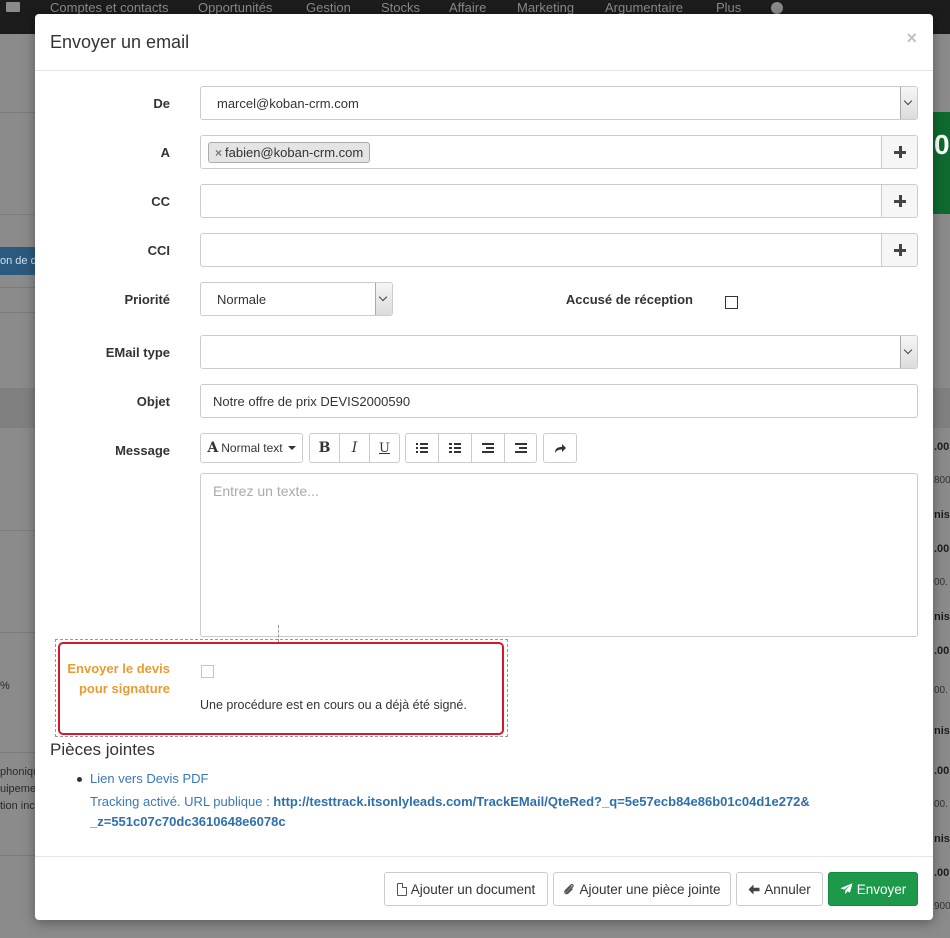 This screenshot has height=938, width=950. I want to click on add-attachment-button: Ajouter une pièce jointe, so click(642, 889).